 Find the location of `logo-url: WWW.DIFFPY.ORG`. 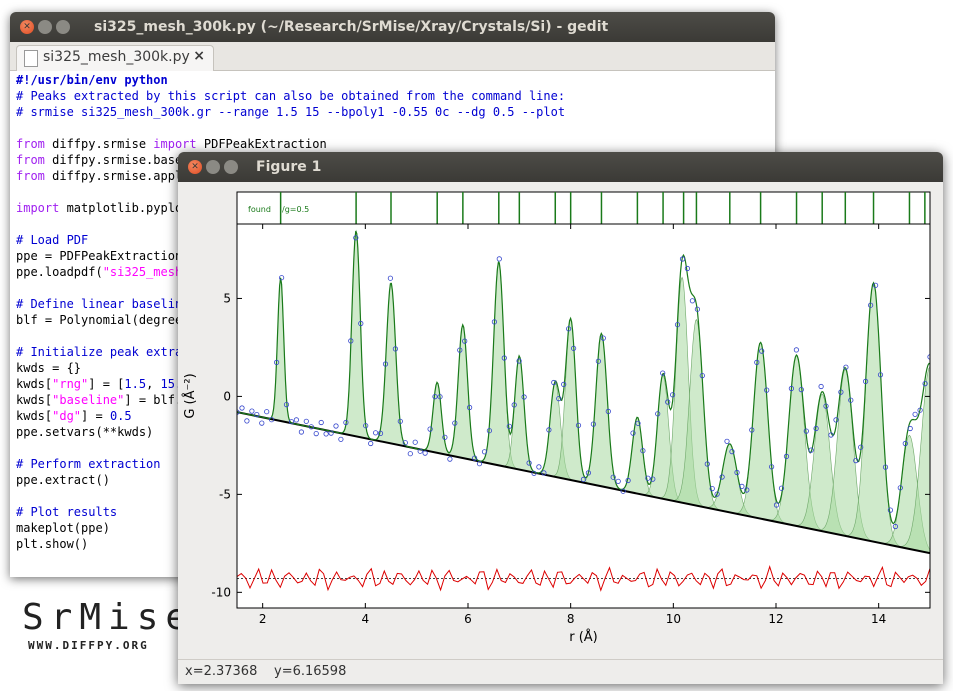

logo-url: WWW.DIFFPY.ORG is located at coordinates (88, 645).